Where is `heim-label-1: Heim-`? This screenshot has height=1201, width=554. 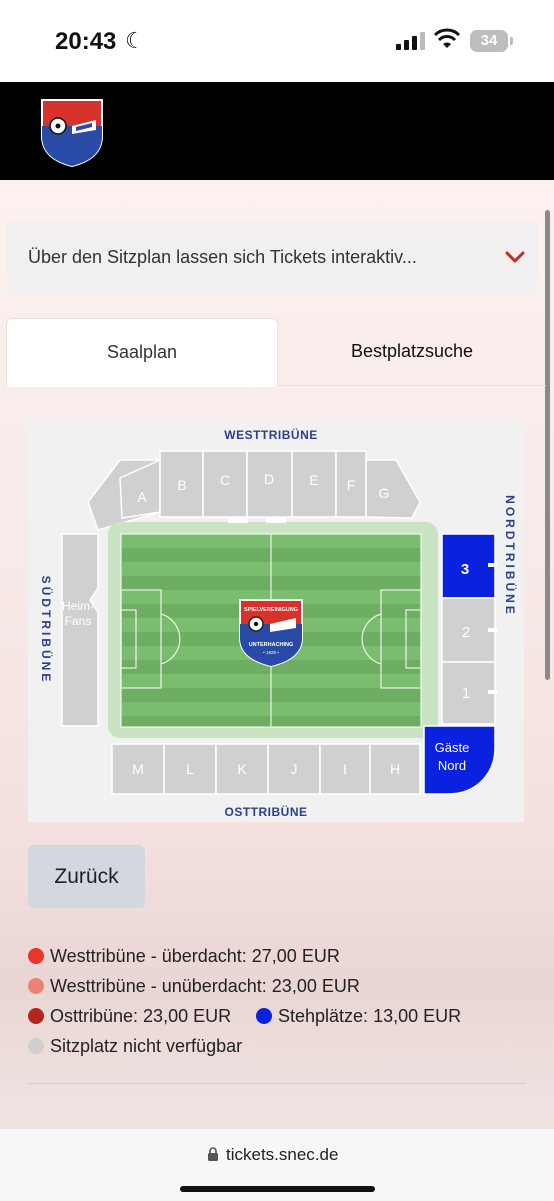 heim-label-1: Heim- is located at coordinates (78, 606).